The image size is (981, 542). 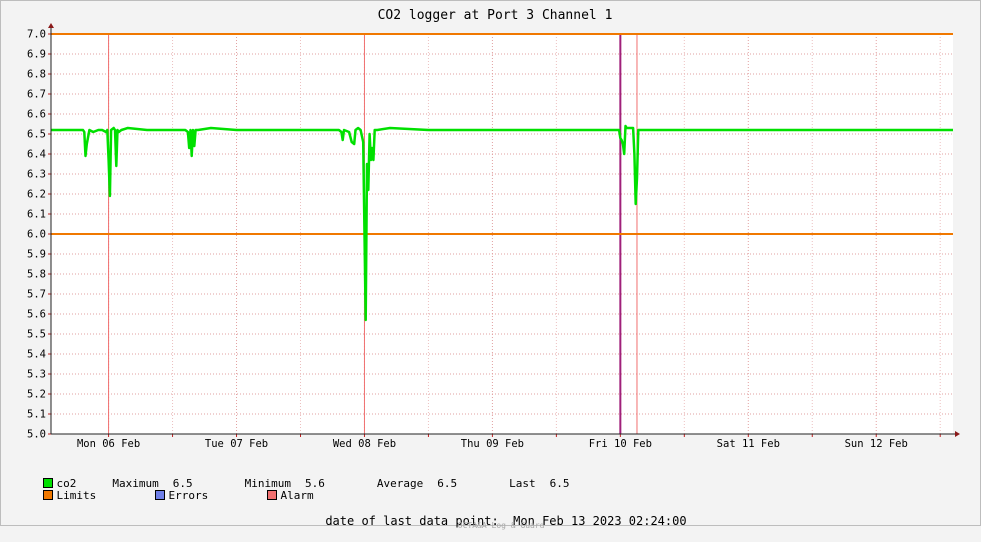 I want to click on y-tick-label: 6.6, so click(x=36, y=115).